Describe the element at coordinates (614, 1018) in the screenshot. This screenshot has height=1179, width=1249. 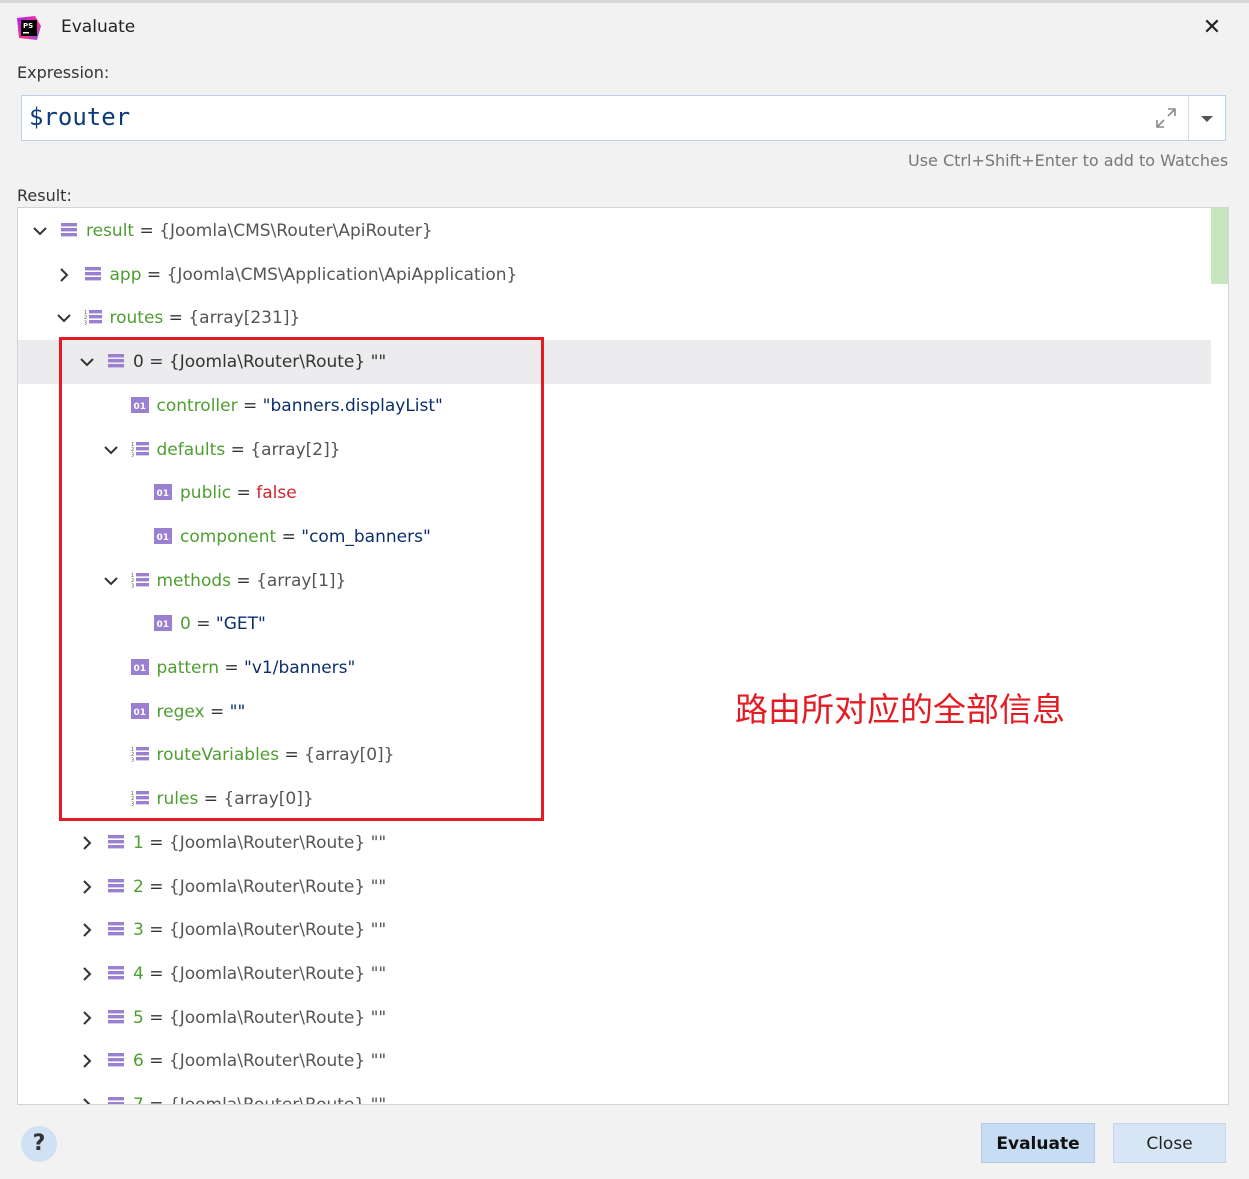
I see `tree-row: 5 = {Joomla\Router\Route} ""` at that location.